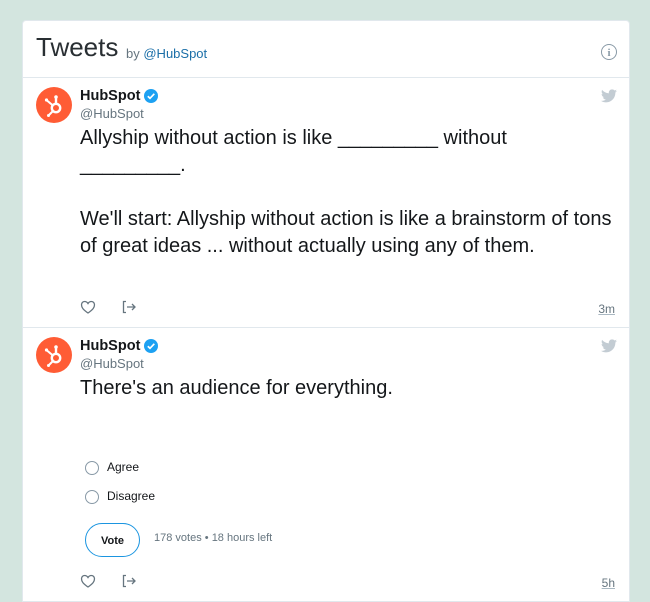 This screenshot has width=650, height=602. Describe the element at coordinates (129, 307) in the screenshot. I see `share-icon` at that location.